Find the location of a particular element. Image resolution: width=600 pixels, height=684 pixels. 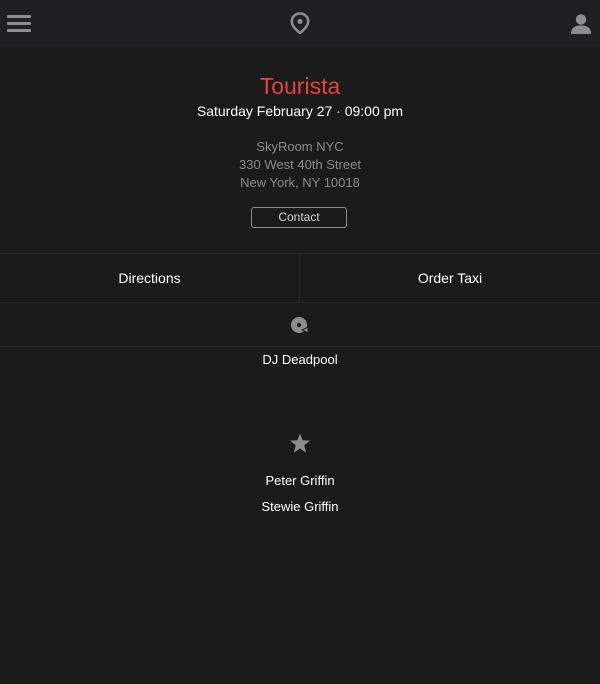

guest-name: Peter Griffin is located at coordinates (300, 480).